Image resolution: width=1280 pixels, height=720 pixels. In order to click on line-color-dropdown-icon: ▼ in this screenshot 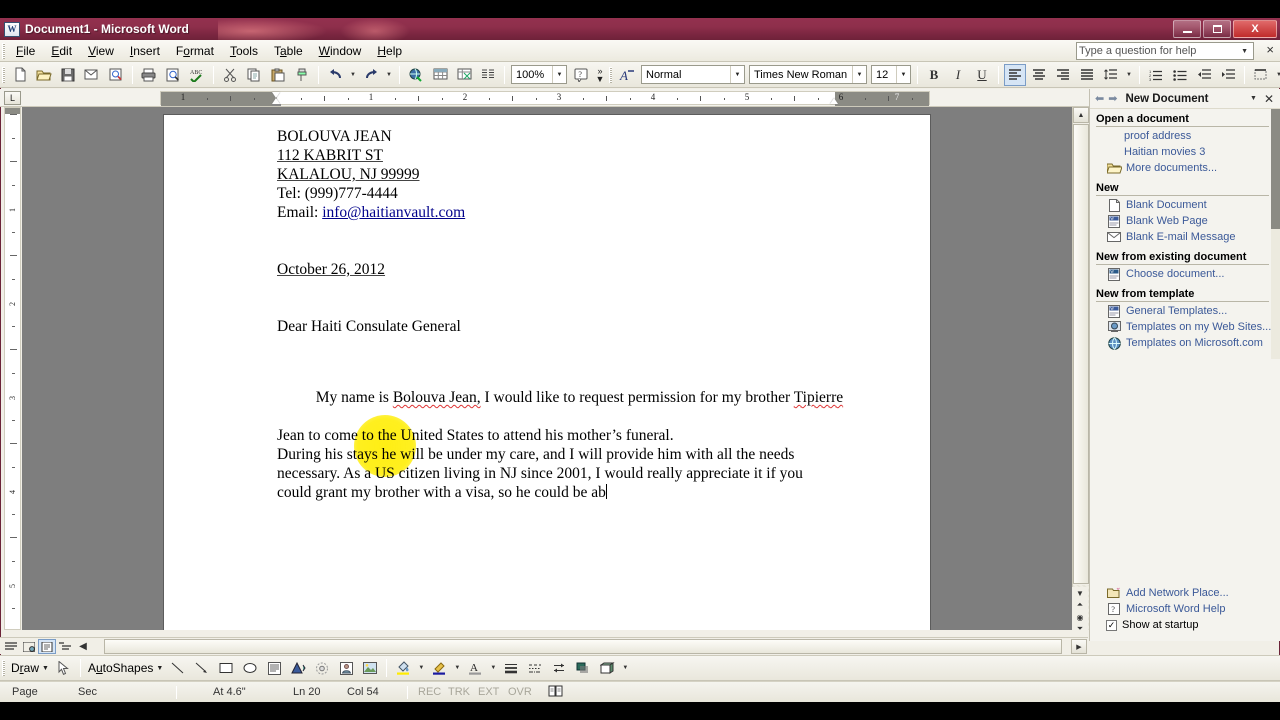, I will do `click(457, 668)`.